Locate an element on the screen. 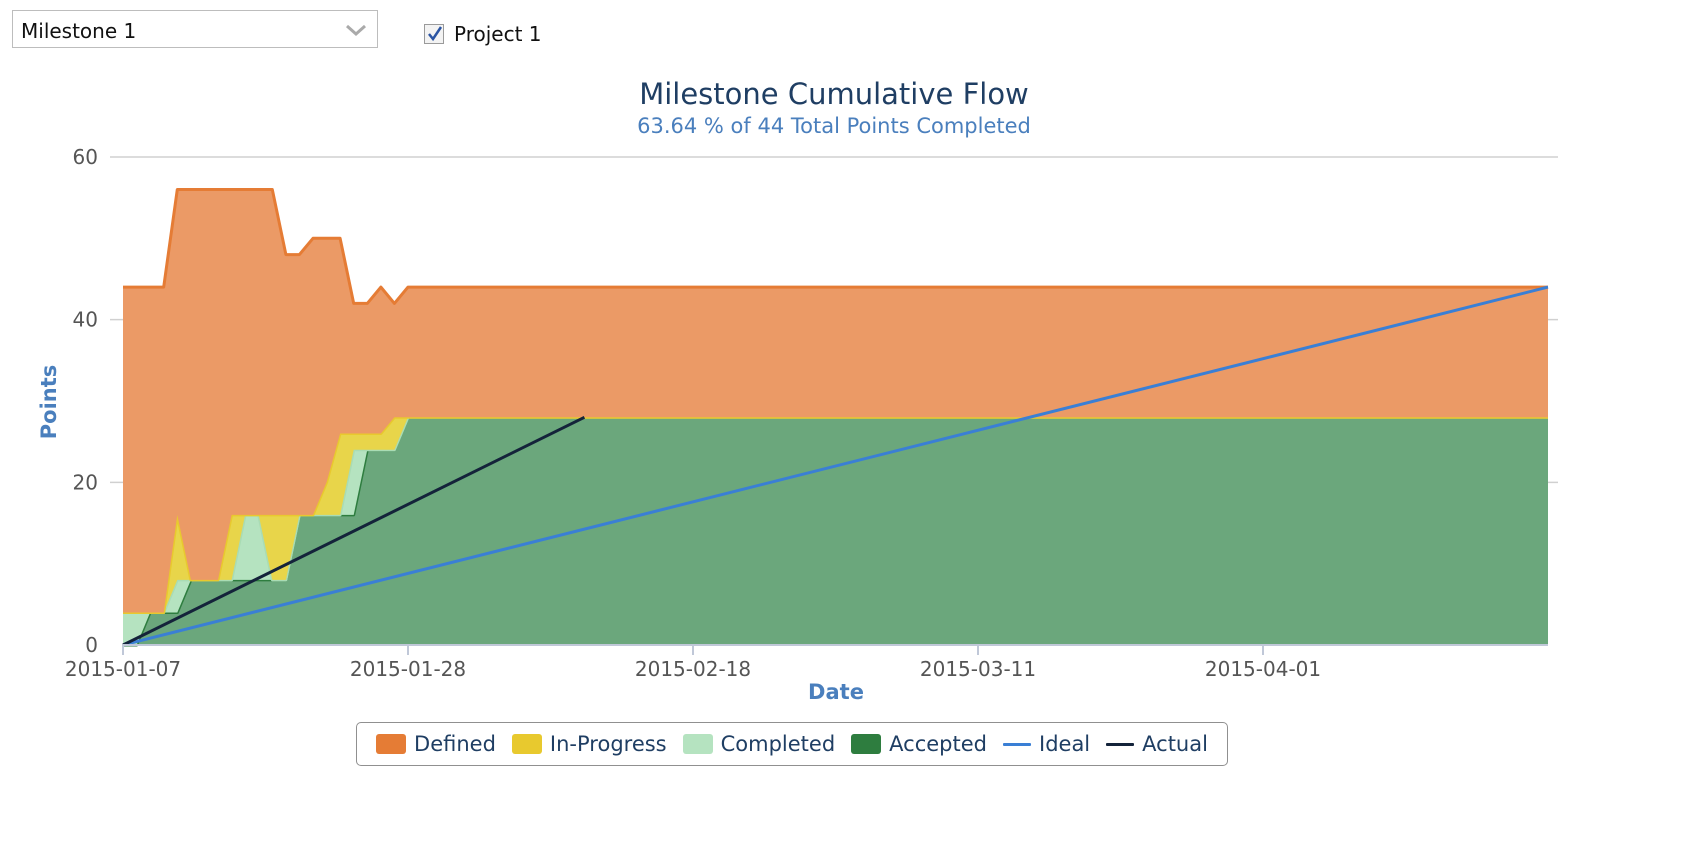 Image resolution: width=1704 pixels, height=868 pixels. legend-item-ideal: Ideal is located at coordinates (1046, 744).